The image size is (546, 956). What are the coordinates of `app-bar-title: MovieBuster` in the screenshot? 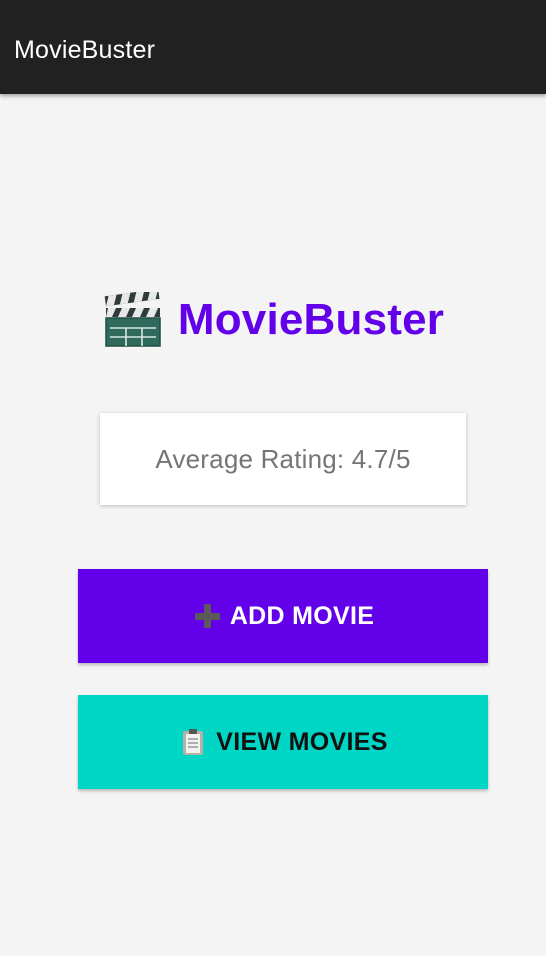 It's located at (85, 49).